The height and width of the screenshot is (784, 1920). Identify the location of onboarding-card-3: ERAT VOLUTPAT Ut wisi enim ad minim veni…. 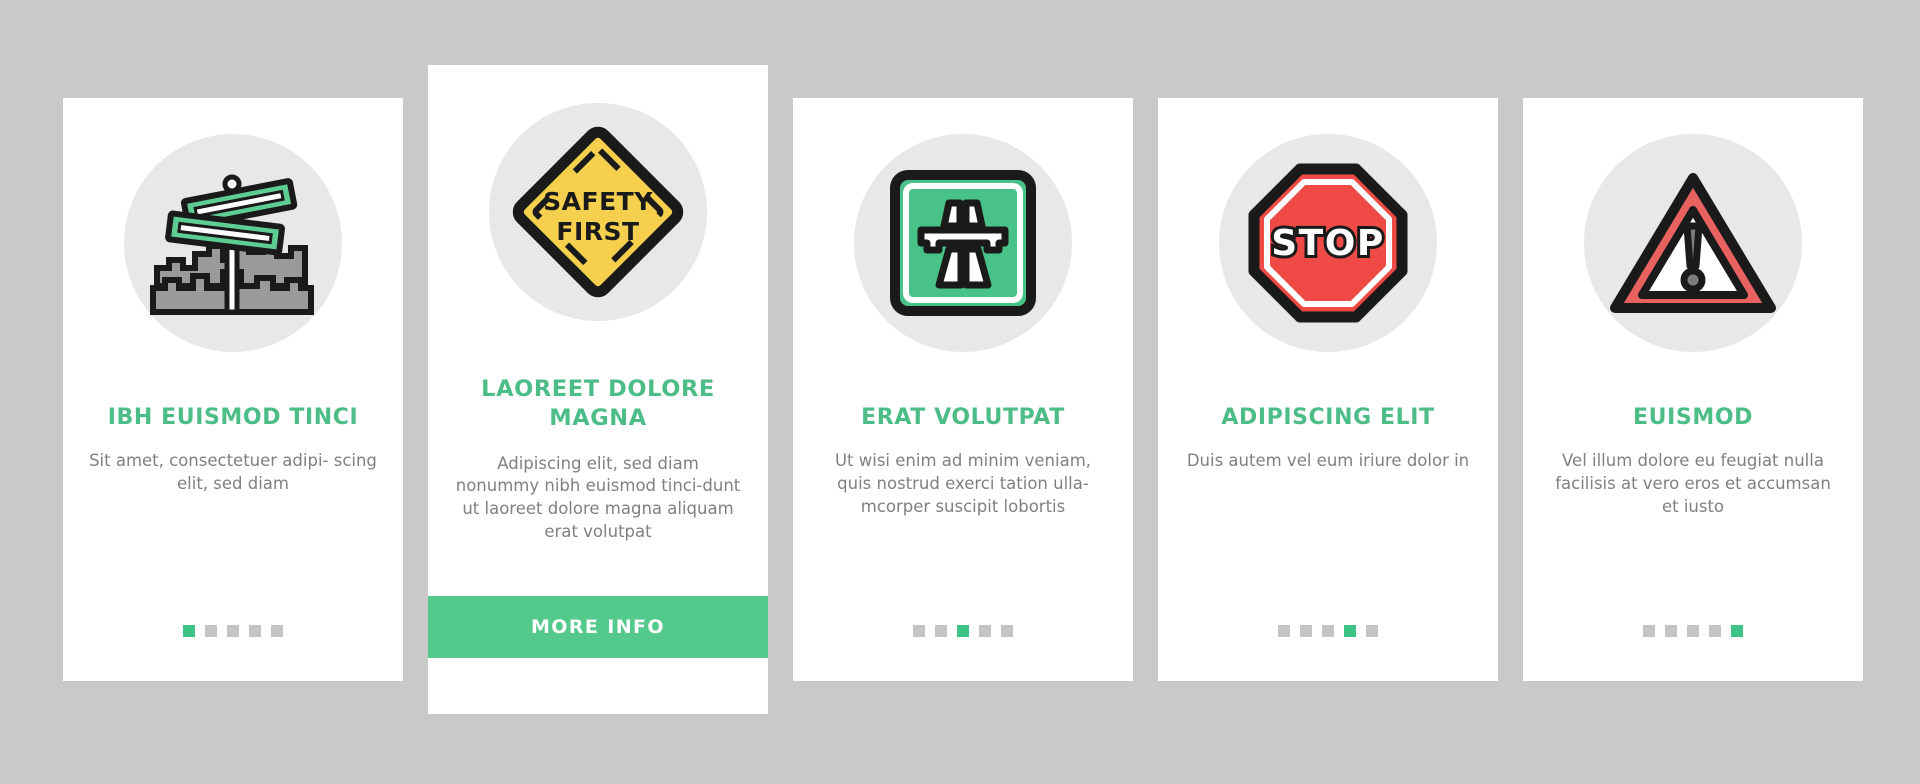
(963, 389).